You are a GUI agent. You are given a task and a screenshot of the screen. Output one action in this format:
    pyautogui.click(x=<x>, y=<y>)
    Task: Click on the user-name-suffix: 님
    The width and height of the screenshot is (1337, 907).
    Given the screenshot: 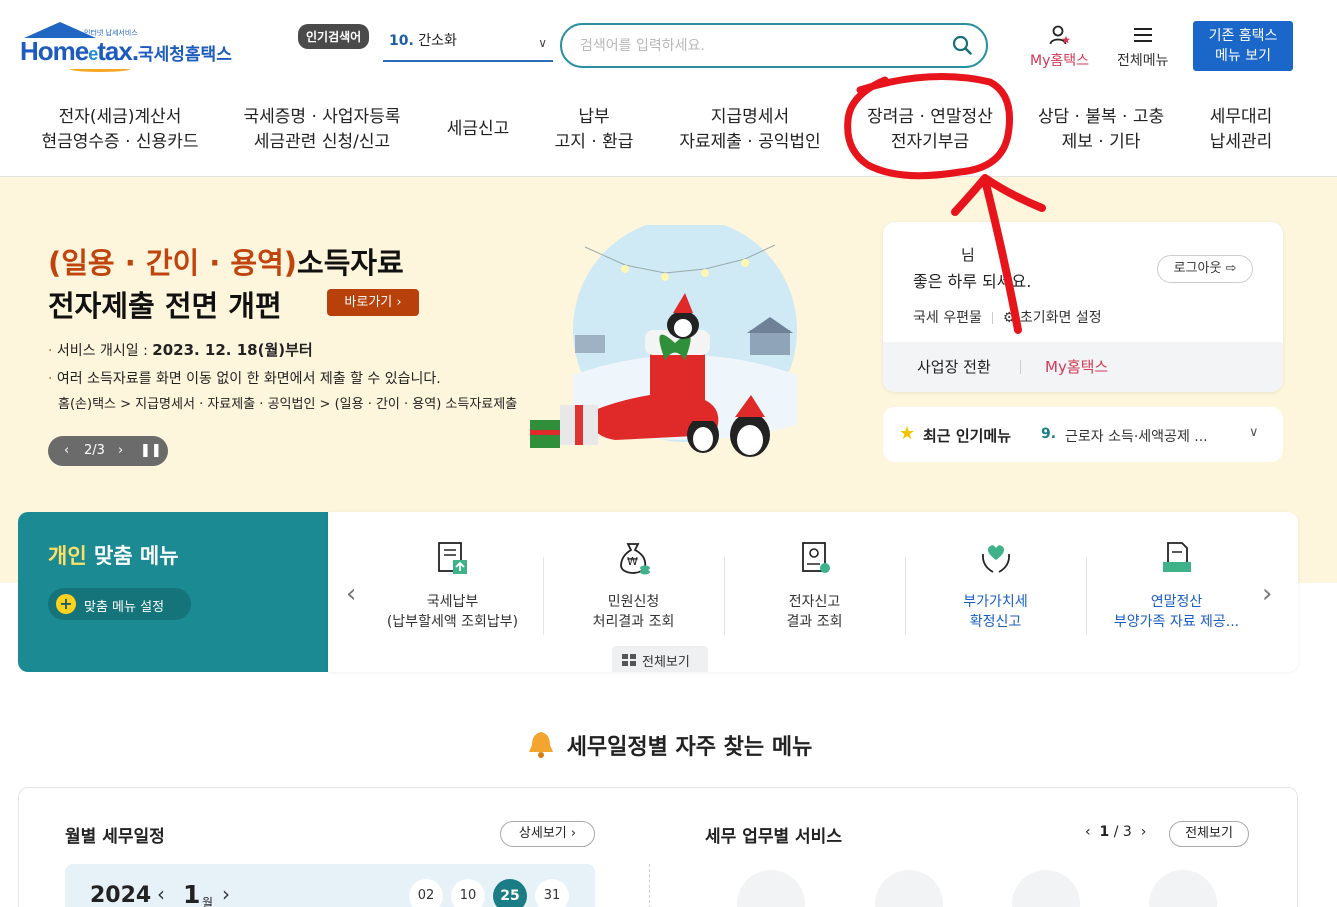 What is the action you would take?
    pyautogui.click(x=968, y=255)
    